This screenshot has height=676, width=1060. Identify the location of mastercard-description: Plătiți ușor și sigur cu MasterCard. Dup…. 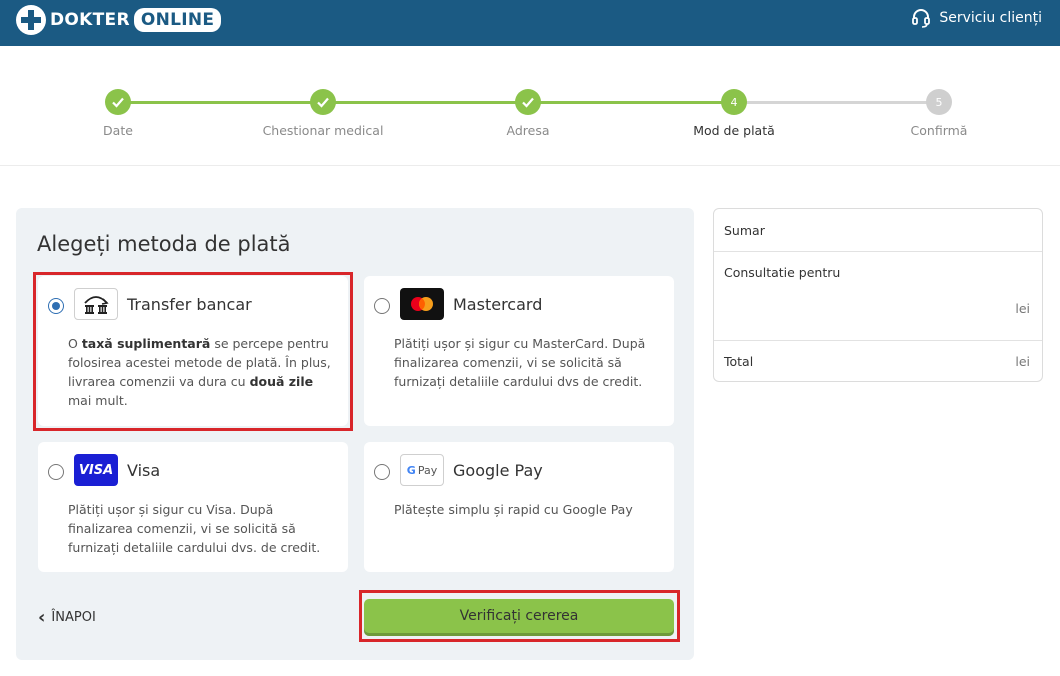
(520, 362).